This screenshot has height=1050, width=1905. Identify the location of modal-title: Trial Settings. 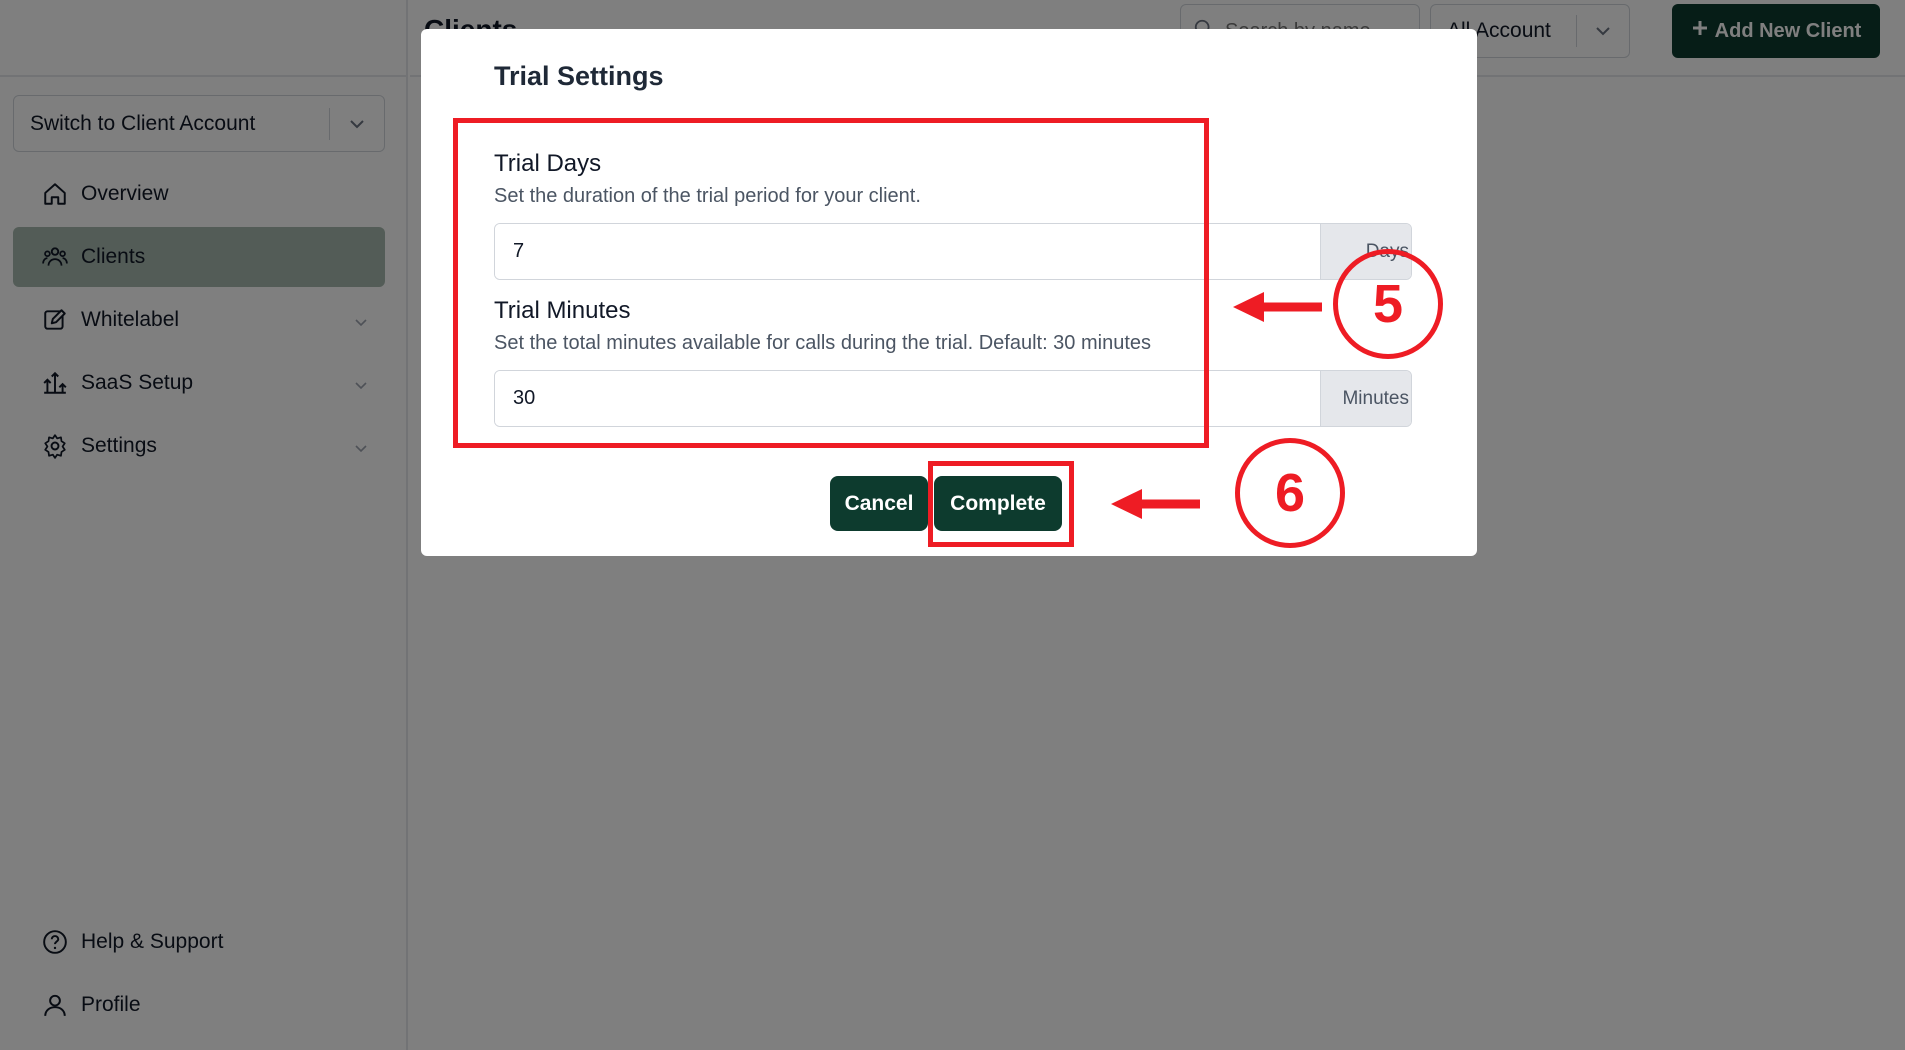
(579, 76).